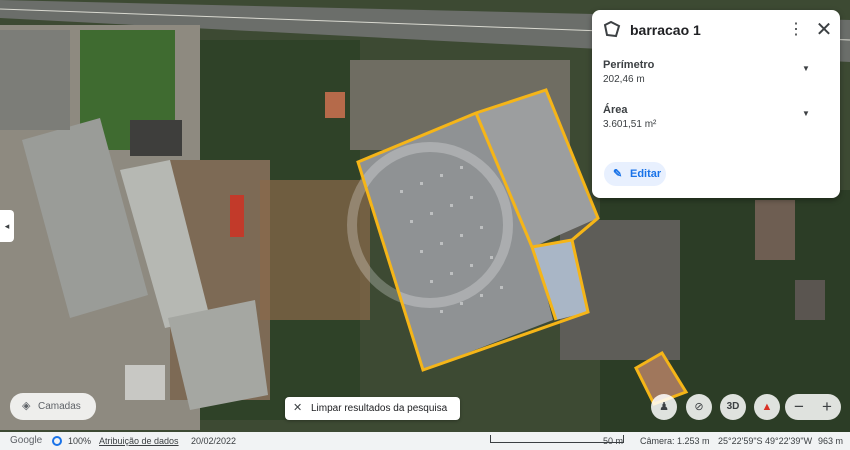 This screenshot has height=450, width=850. Describe the element at coordinates (624, 79) in the screenshot. I see `perimeter-value: 202,46 m` at that location.